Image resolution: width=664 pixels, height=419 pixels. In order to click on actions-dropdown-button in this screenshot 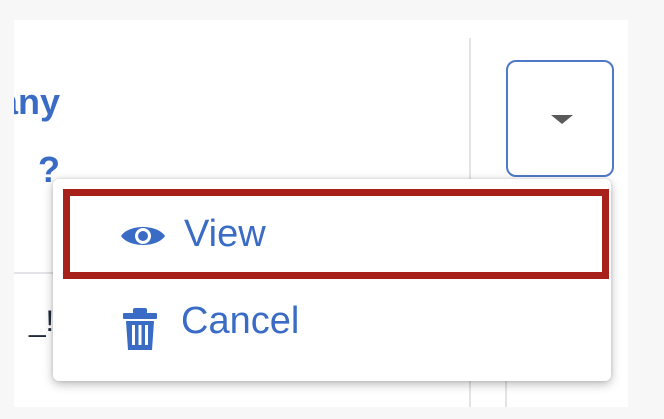, I will do `click(560, 118)`.